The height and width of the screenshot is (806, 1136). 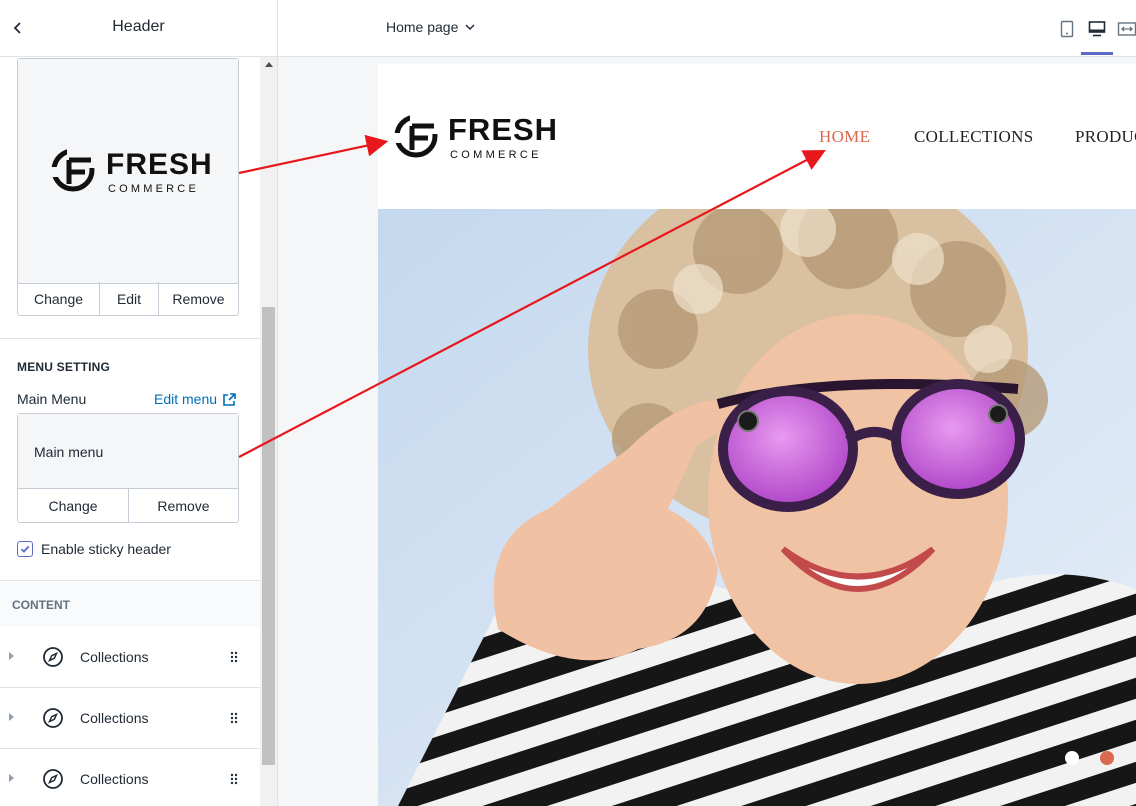 I want to click on sidebar-scrollbar, so click(x=268, y=431).